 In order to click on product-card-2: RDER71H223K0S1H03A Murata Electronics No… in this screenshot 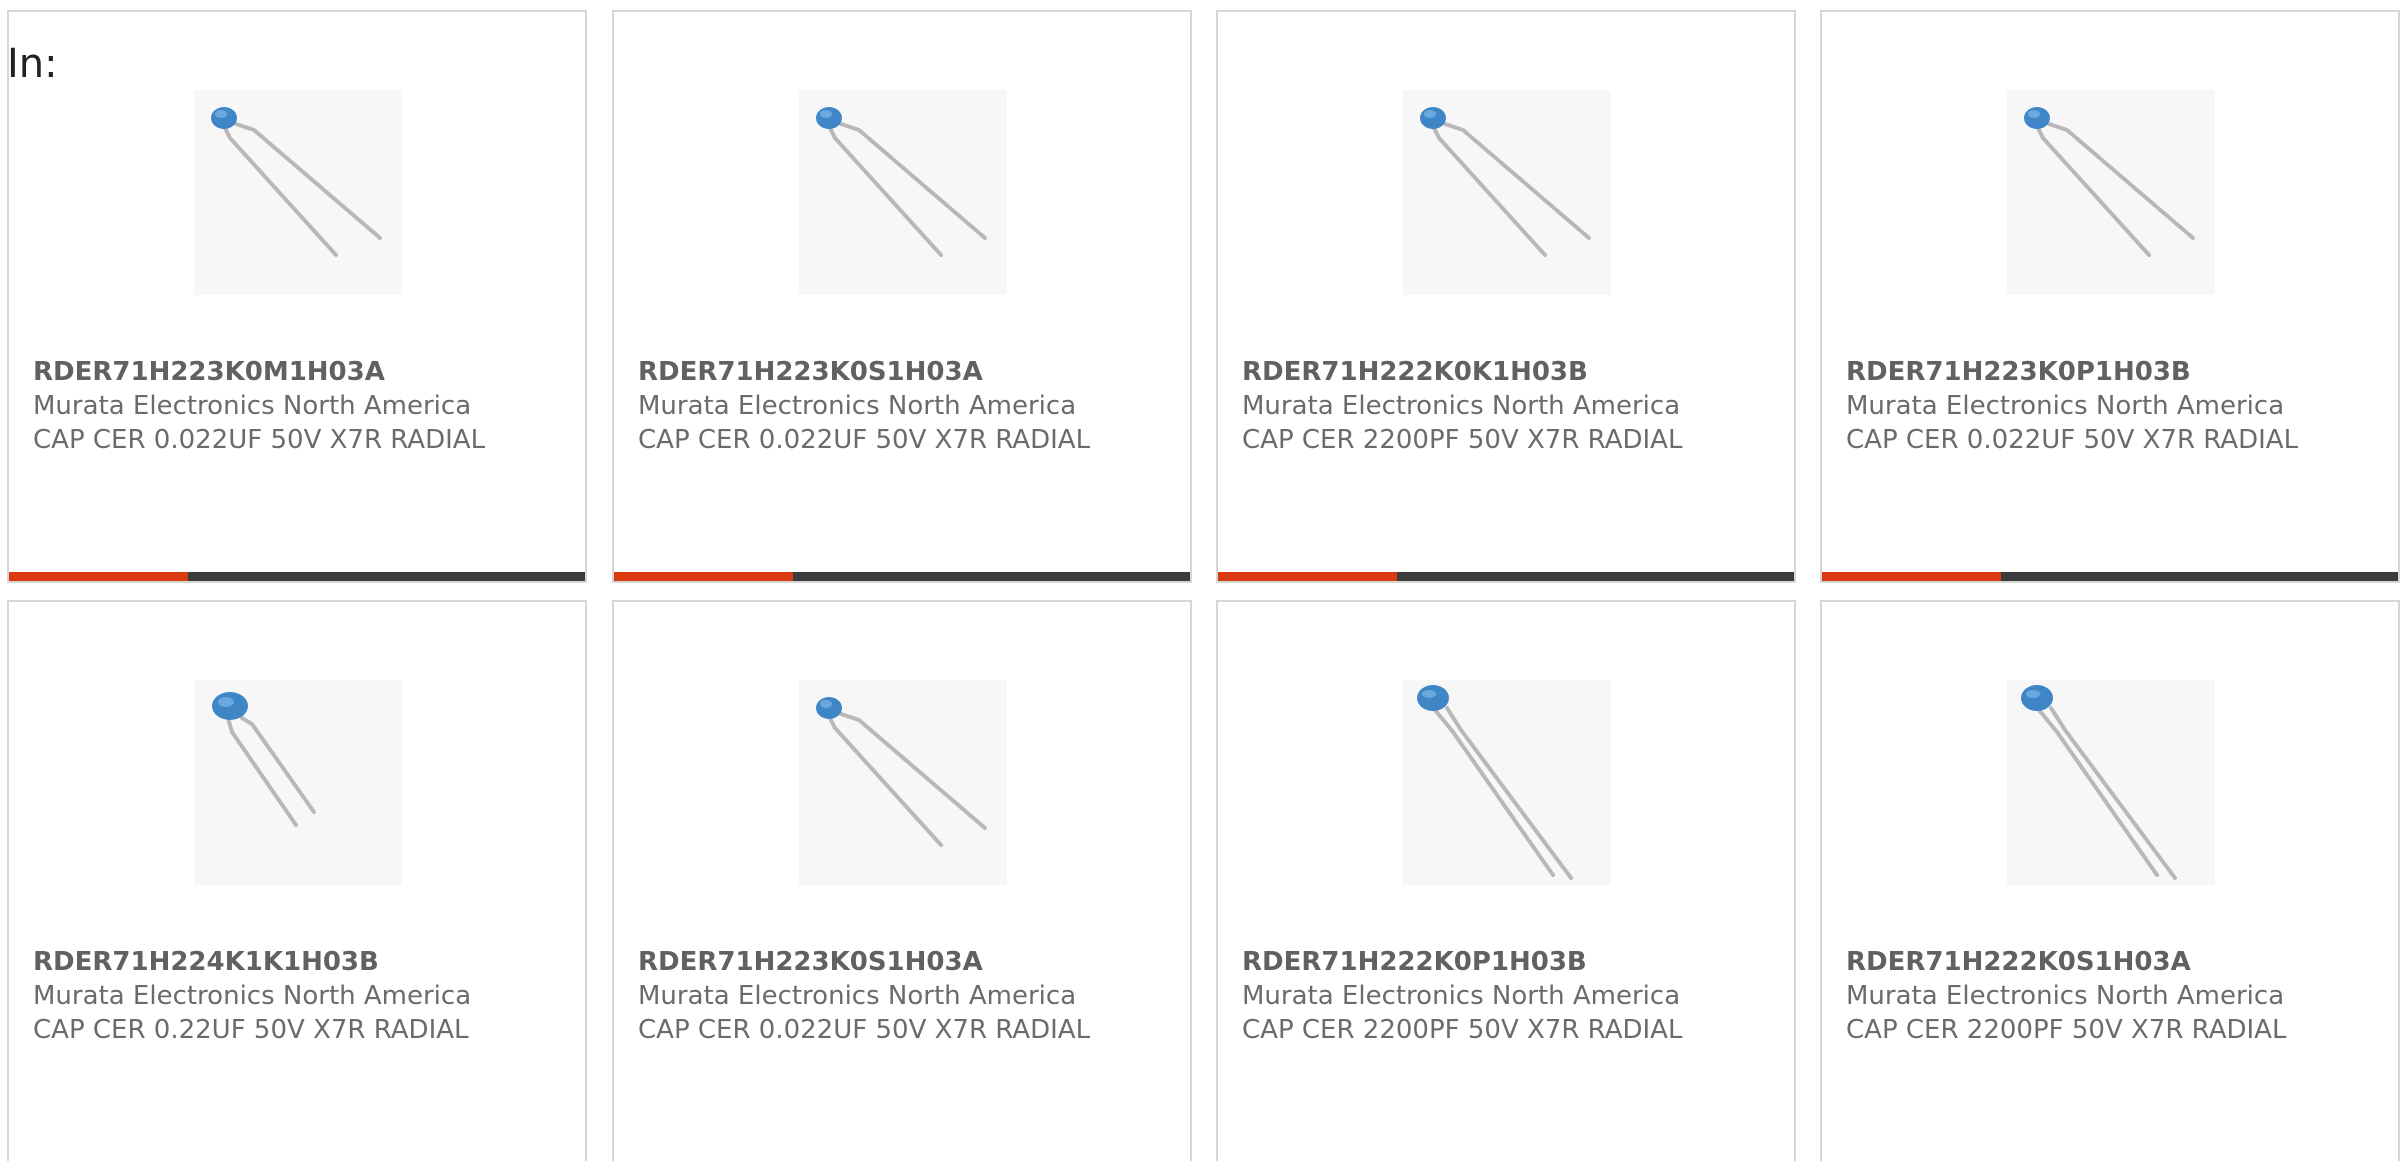, I will do `click(902, 296)`.